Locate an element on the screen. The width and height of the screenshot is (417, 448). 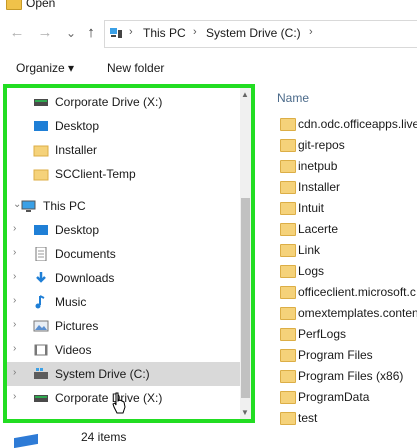
list-item: test is located at coordinates (339, 418).